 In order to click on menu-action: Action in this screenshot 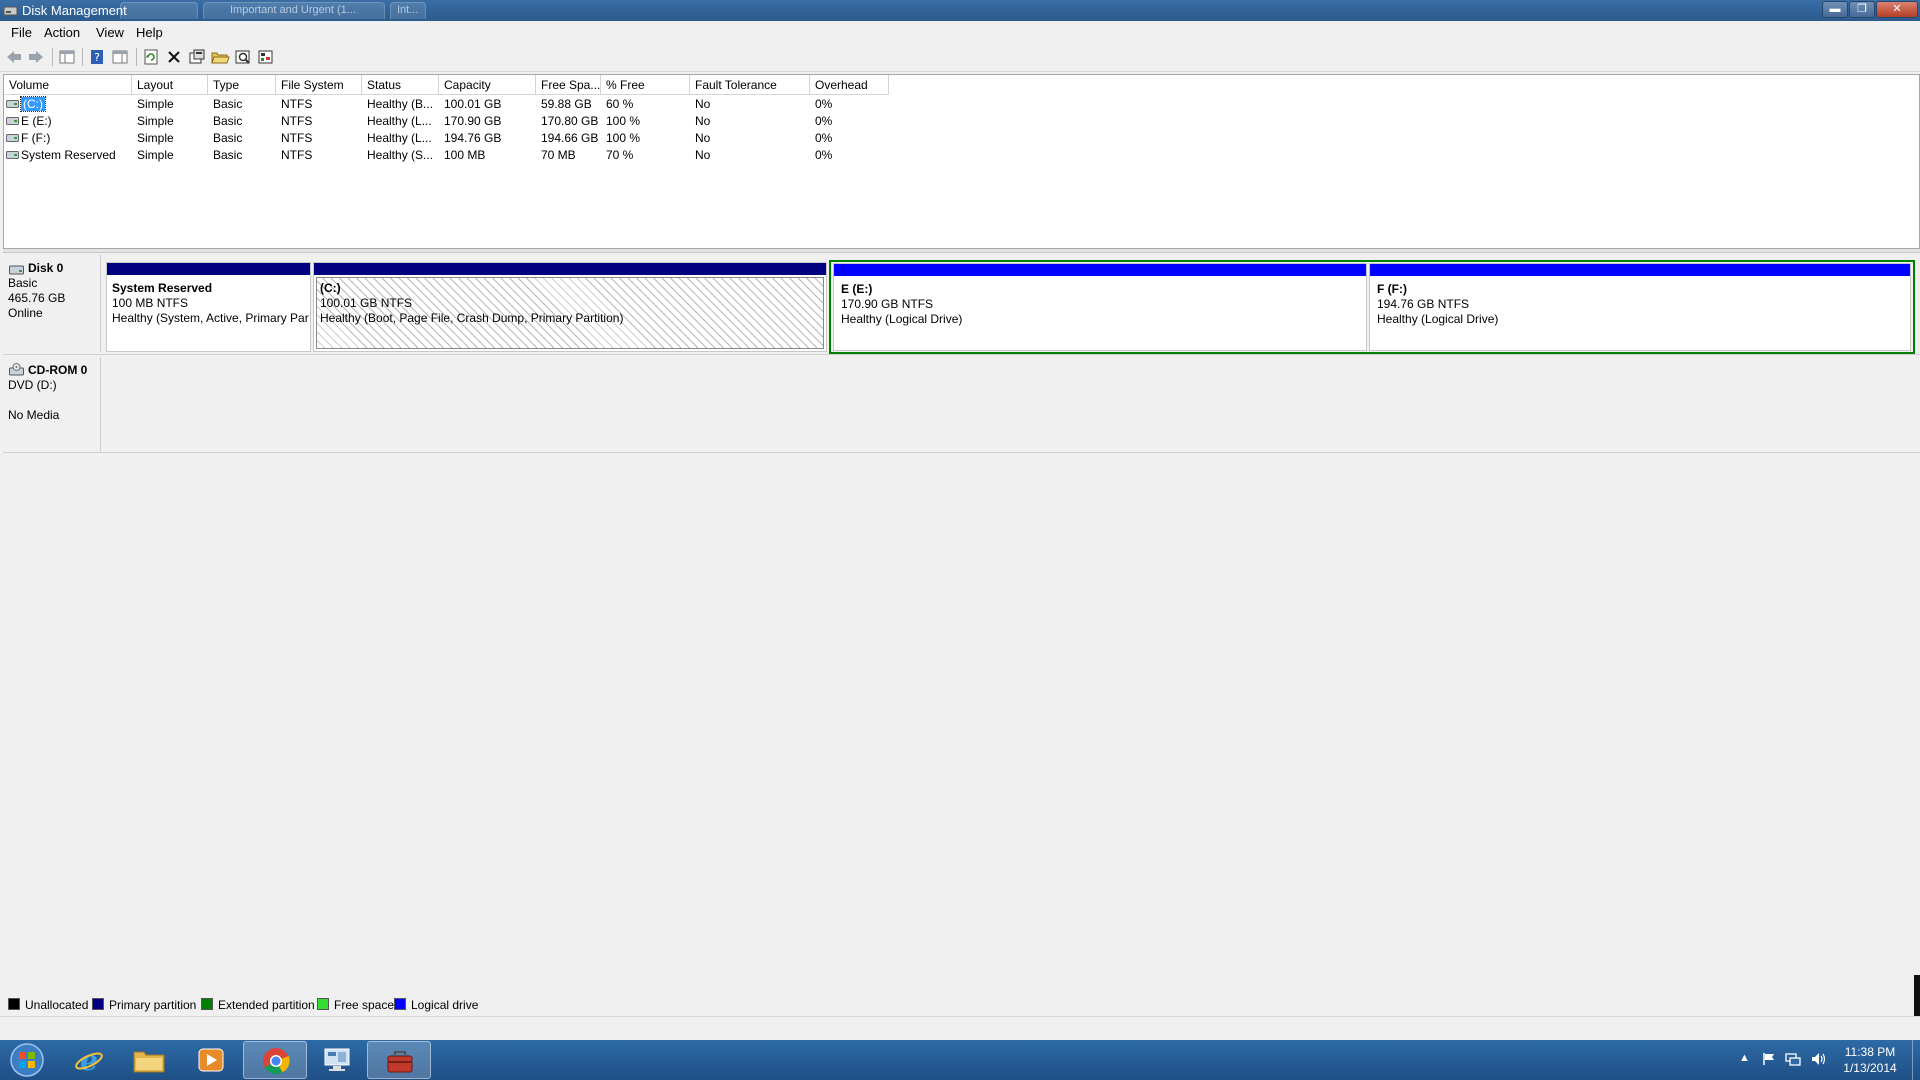, I will do `click(62, 32)`.